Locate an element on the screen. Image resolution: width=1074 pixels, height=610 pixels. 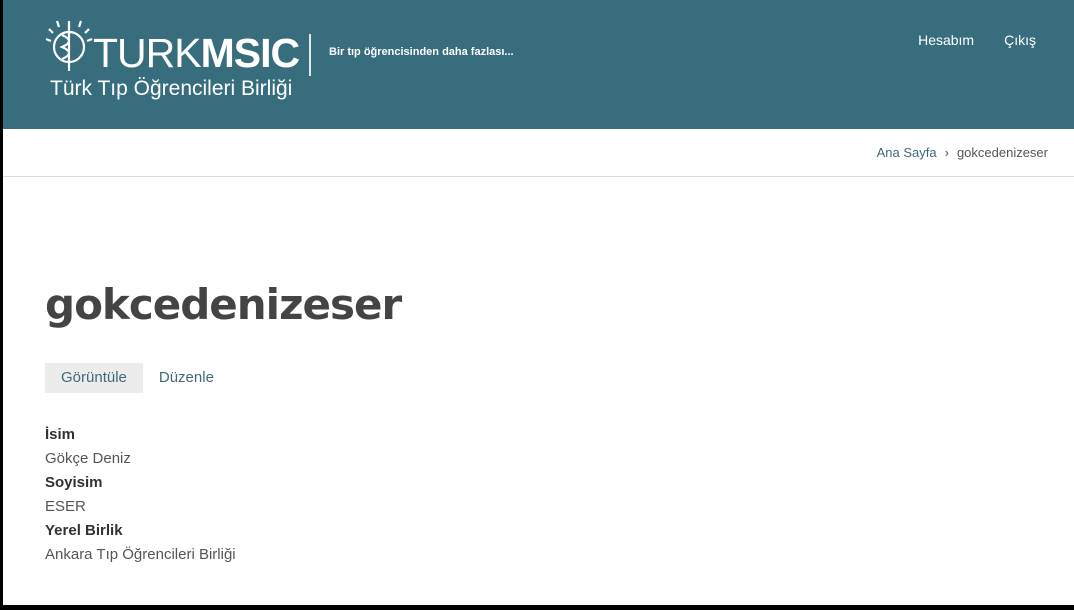
logo-wordmark-thin: TURK is located at coordinates (147, 53).